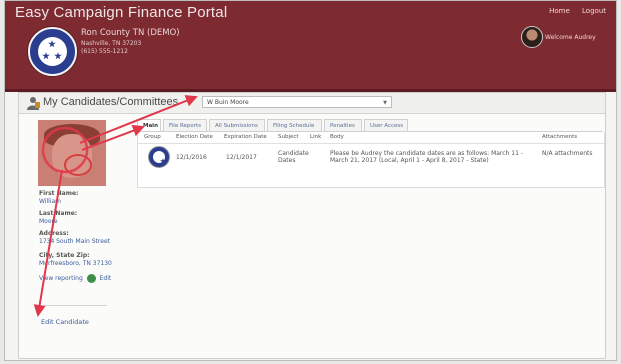 This screenshot has height=364, width=621. What do you see at coordinates (559, 137) in the screenshot?
I see `col-attachments: Attachments` at bounding box center [559, 137].